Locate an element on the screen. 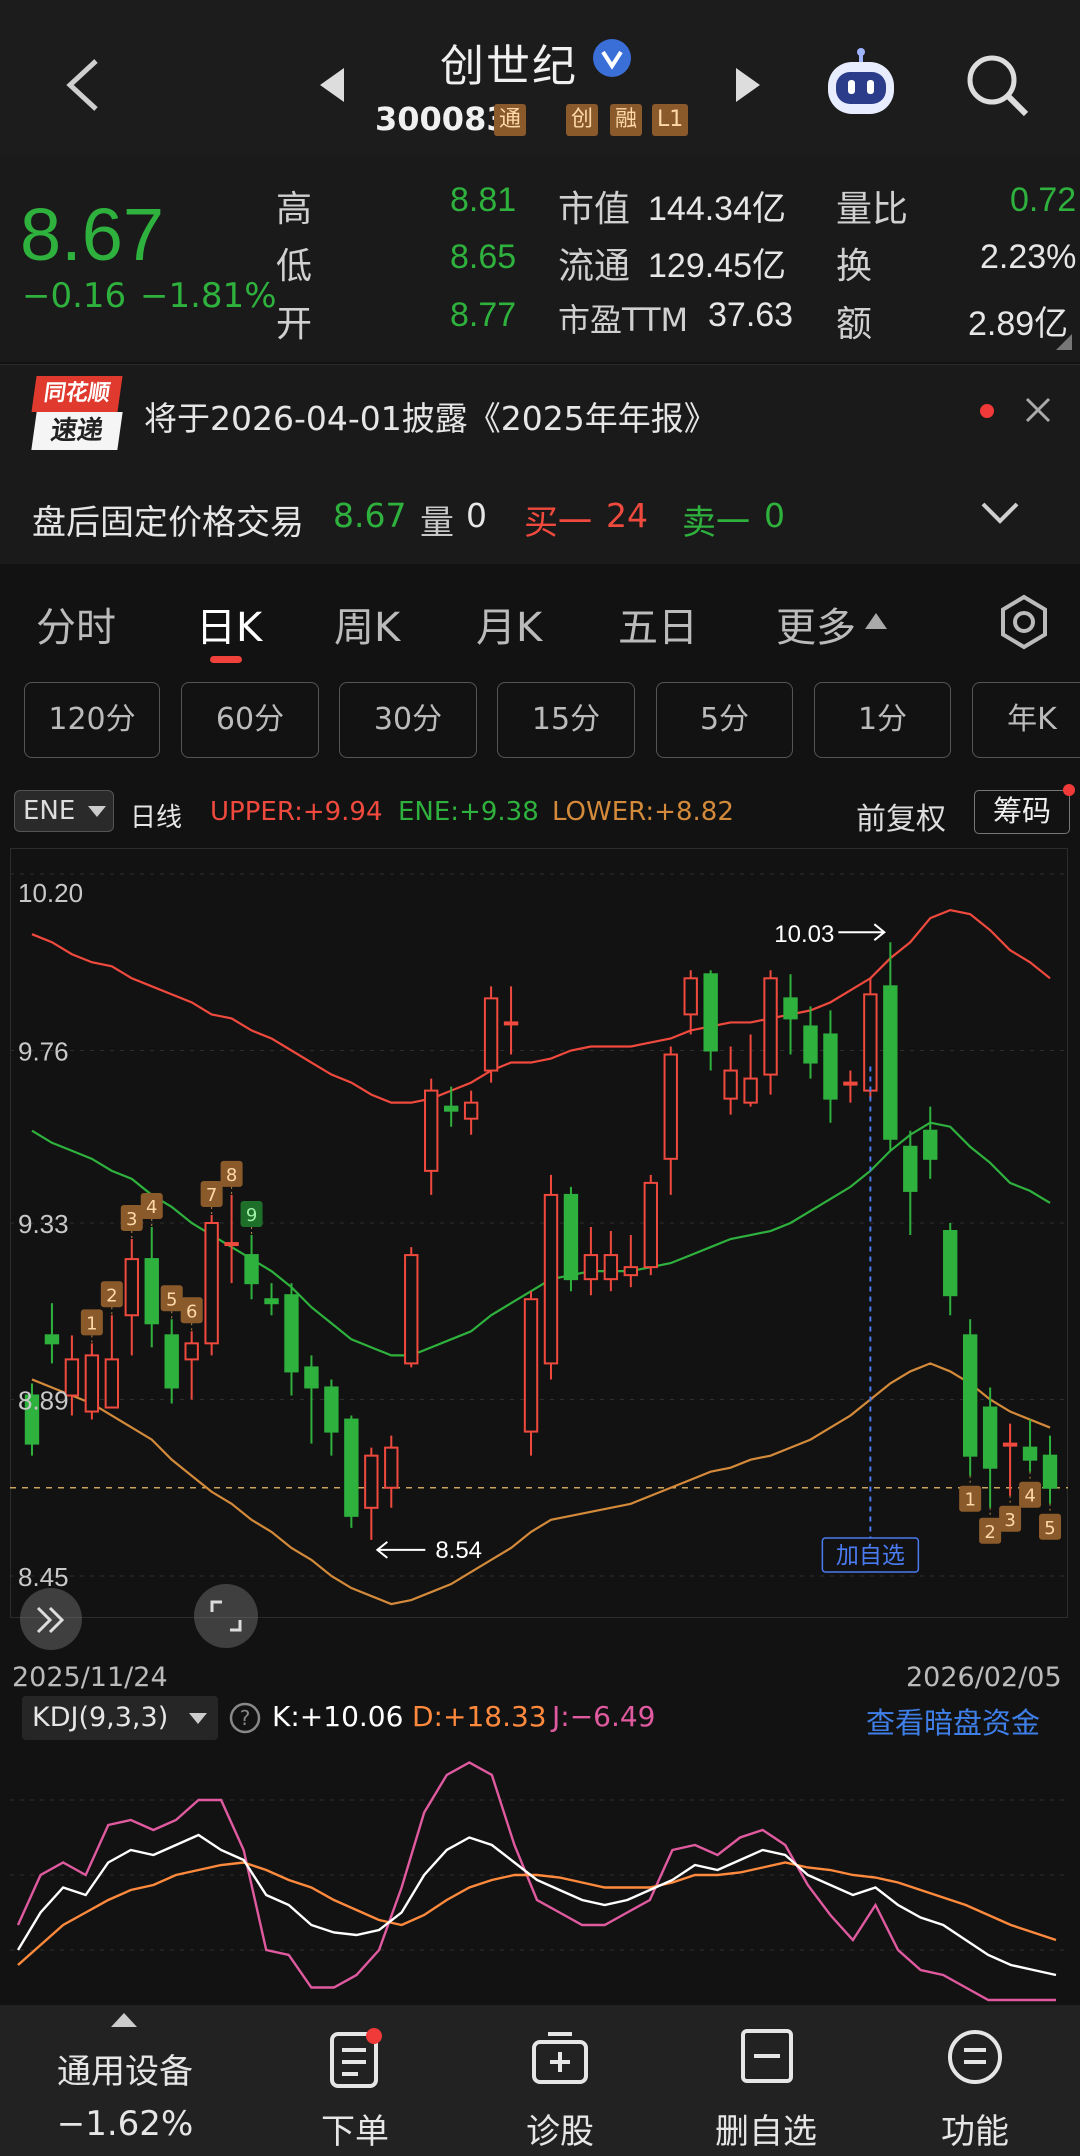 Image resolution: width=1080 pixels, height=2156 pixels. float-cap-label: 流通 is located at coordinates (594, 266).